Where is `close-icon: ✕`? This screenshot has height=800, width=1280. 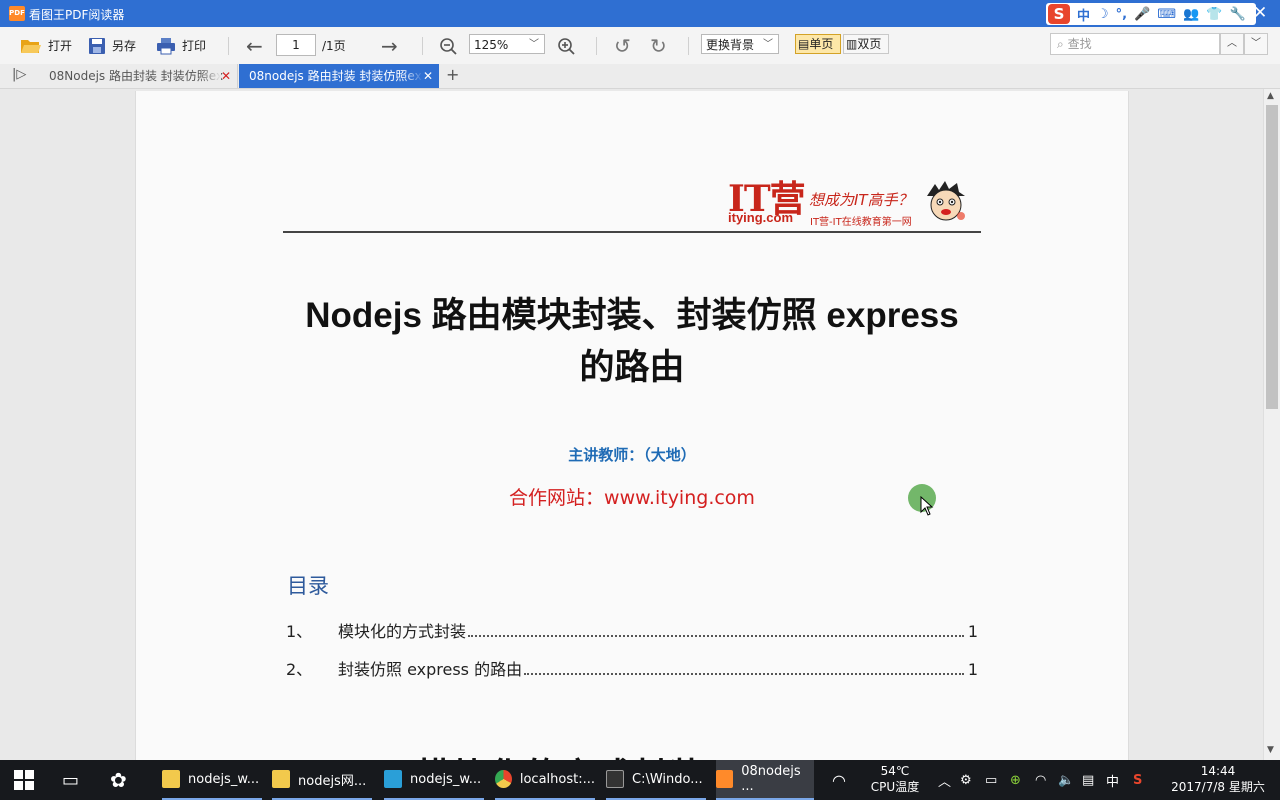
close-icon: ✕ is located at coordinates (1260, 13).